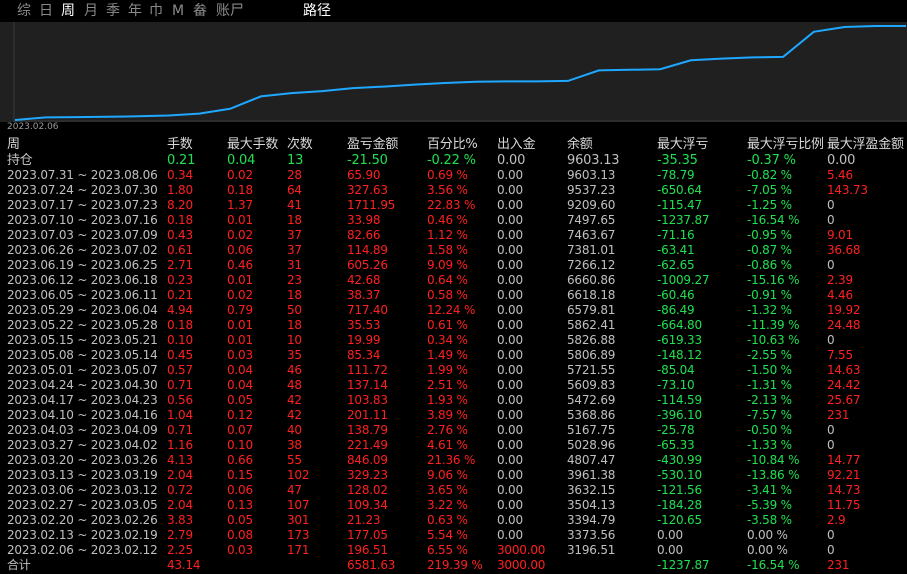  I want to click on tab-note: 畚, so click(200, 11).